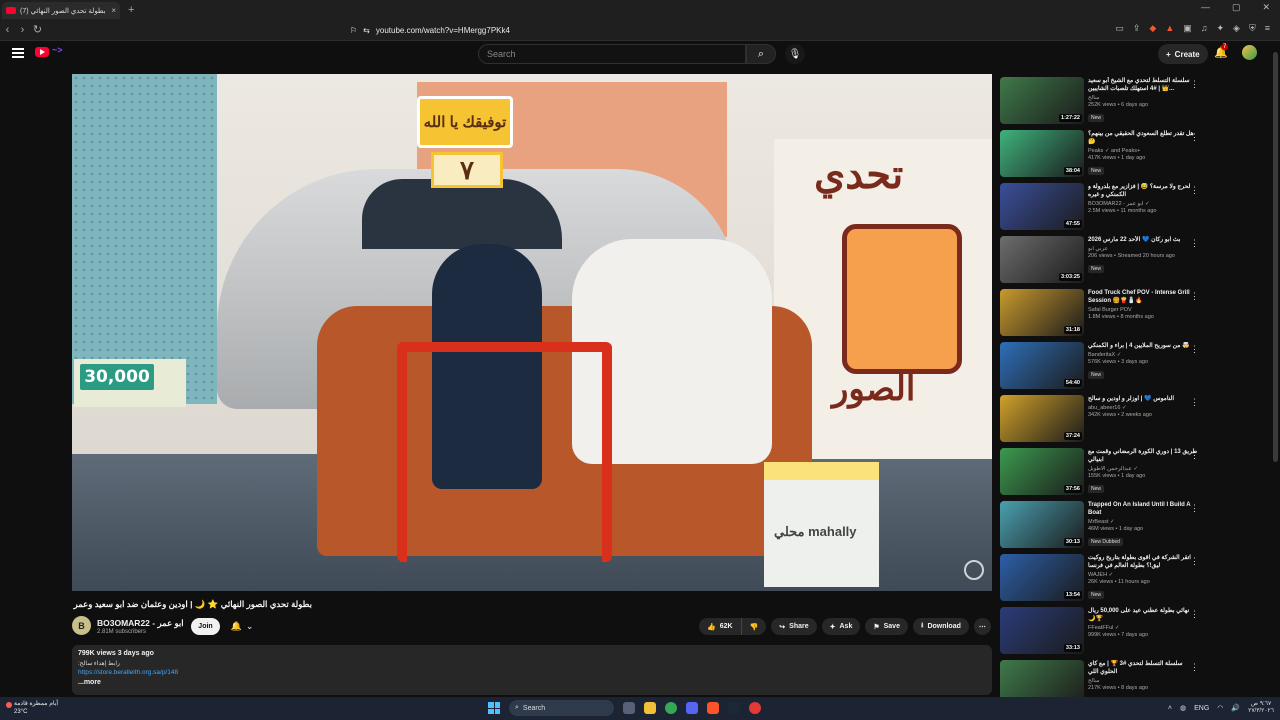  I want to click on channel-avatar: B, so click(81, 625).